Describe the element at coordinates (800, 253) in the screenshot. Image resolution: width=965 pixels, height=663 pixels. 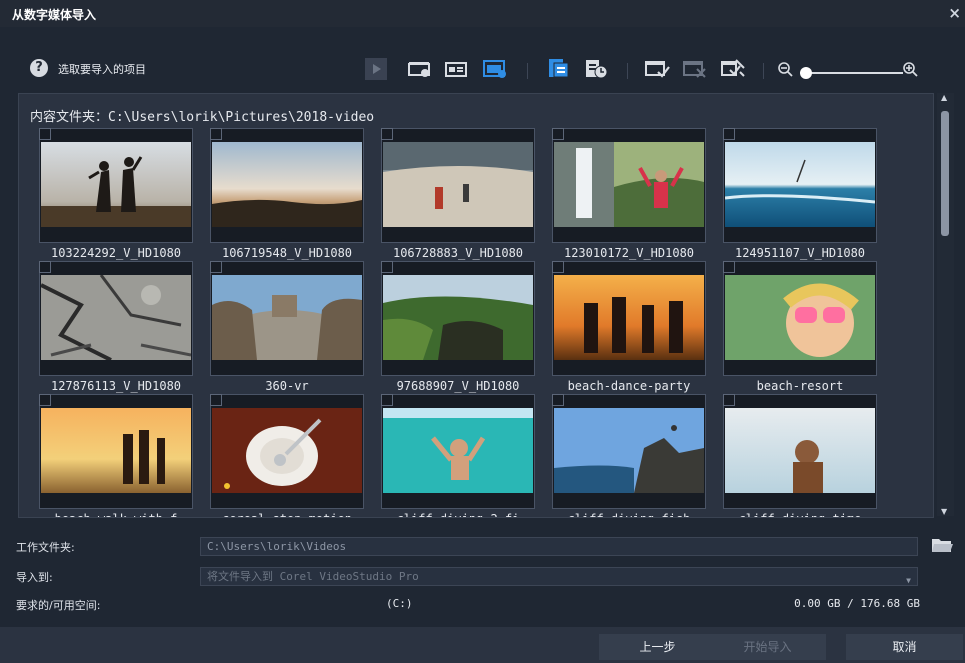
I see `media-name: 124951107_V_HD1080` at that location.